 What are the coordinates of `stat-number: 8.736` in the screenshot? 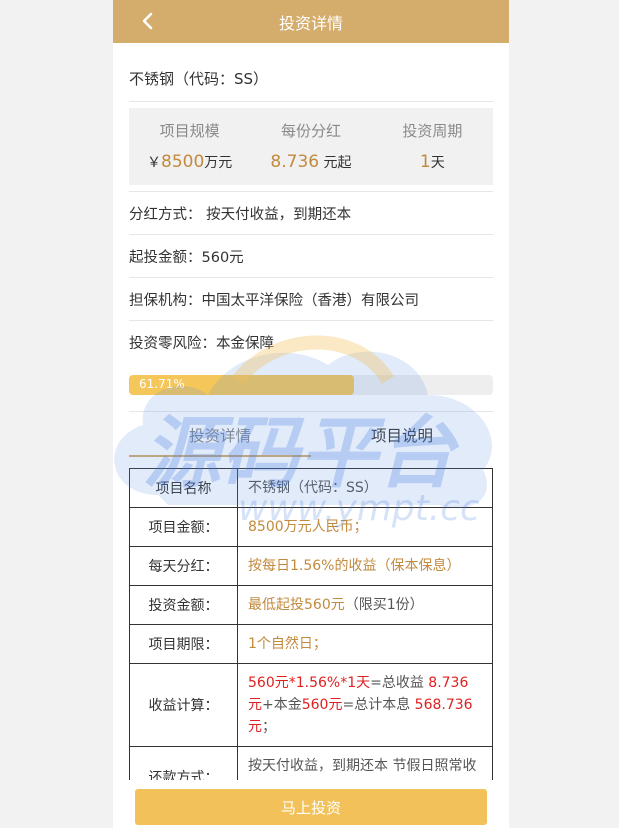 It's located at (295, 162).